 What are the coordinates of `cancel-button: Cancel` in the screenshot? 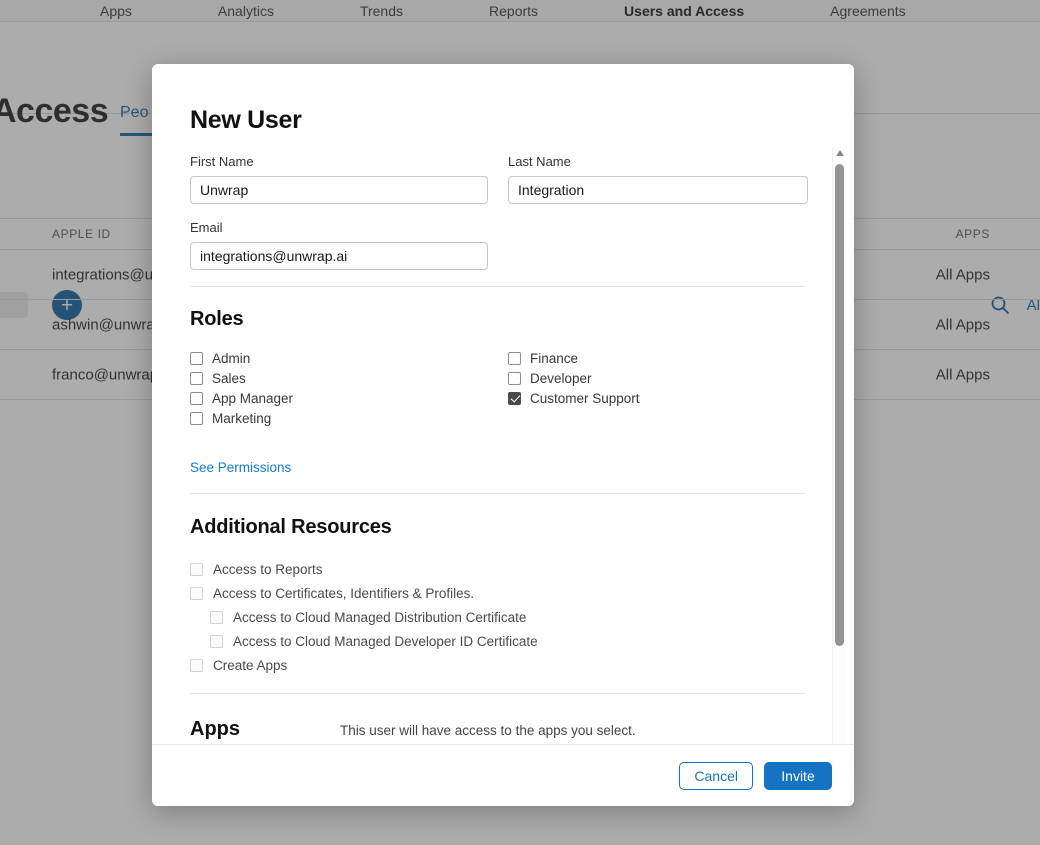 It's located at (716, 775).